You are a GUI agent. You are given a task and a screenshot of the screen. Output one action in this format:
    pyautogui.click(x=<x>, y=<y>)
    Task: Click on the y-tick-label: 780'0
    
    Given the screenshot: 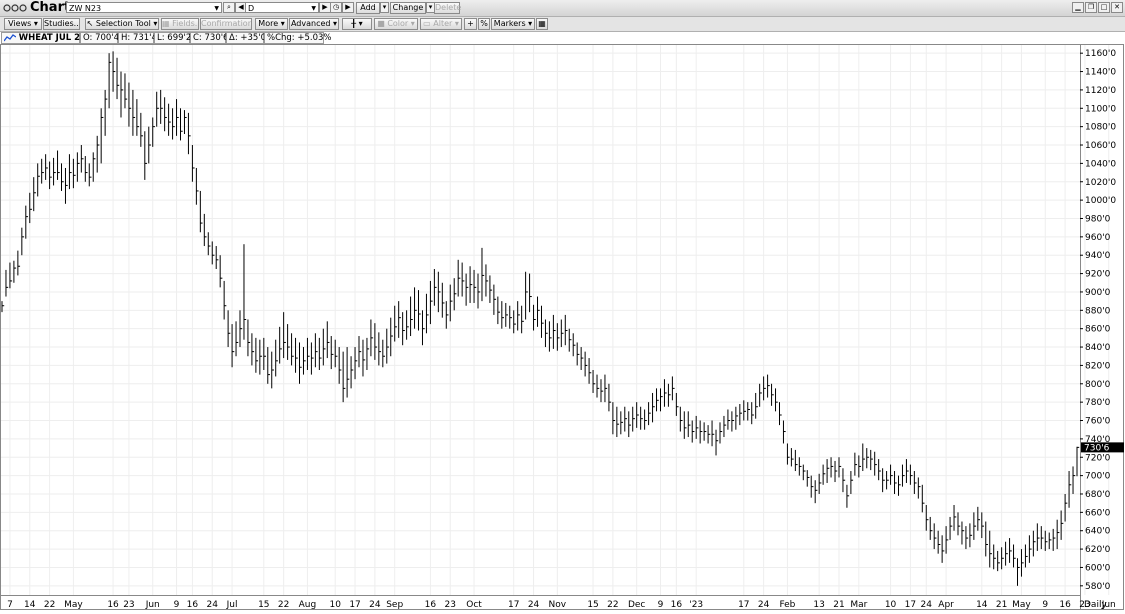 What is the action you would take?
    pyautogui.click(x=1098, y=403)
    